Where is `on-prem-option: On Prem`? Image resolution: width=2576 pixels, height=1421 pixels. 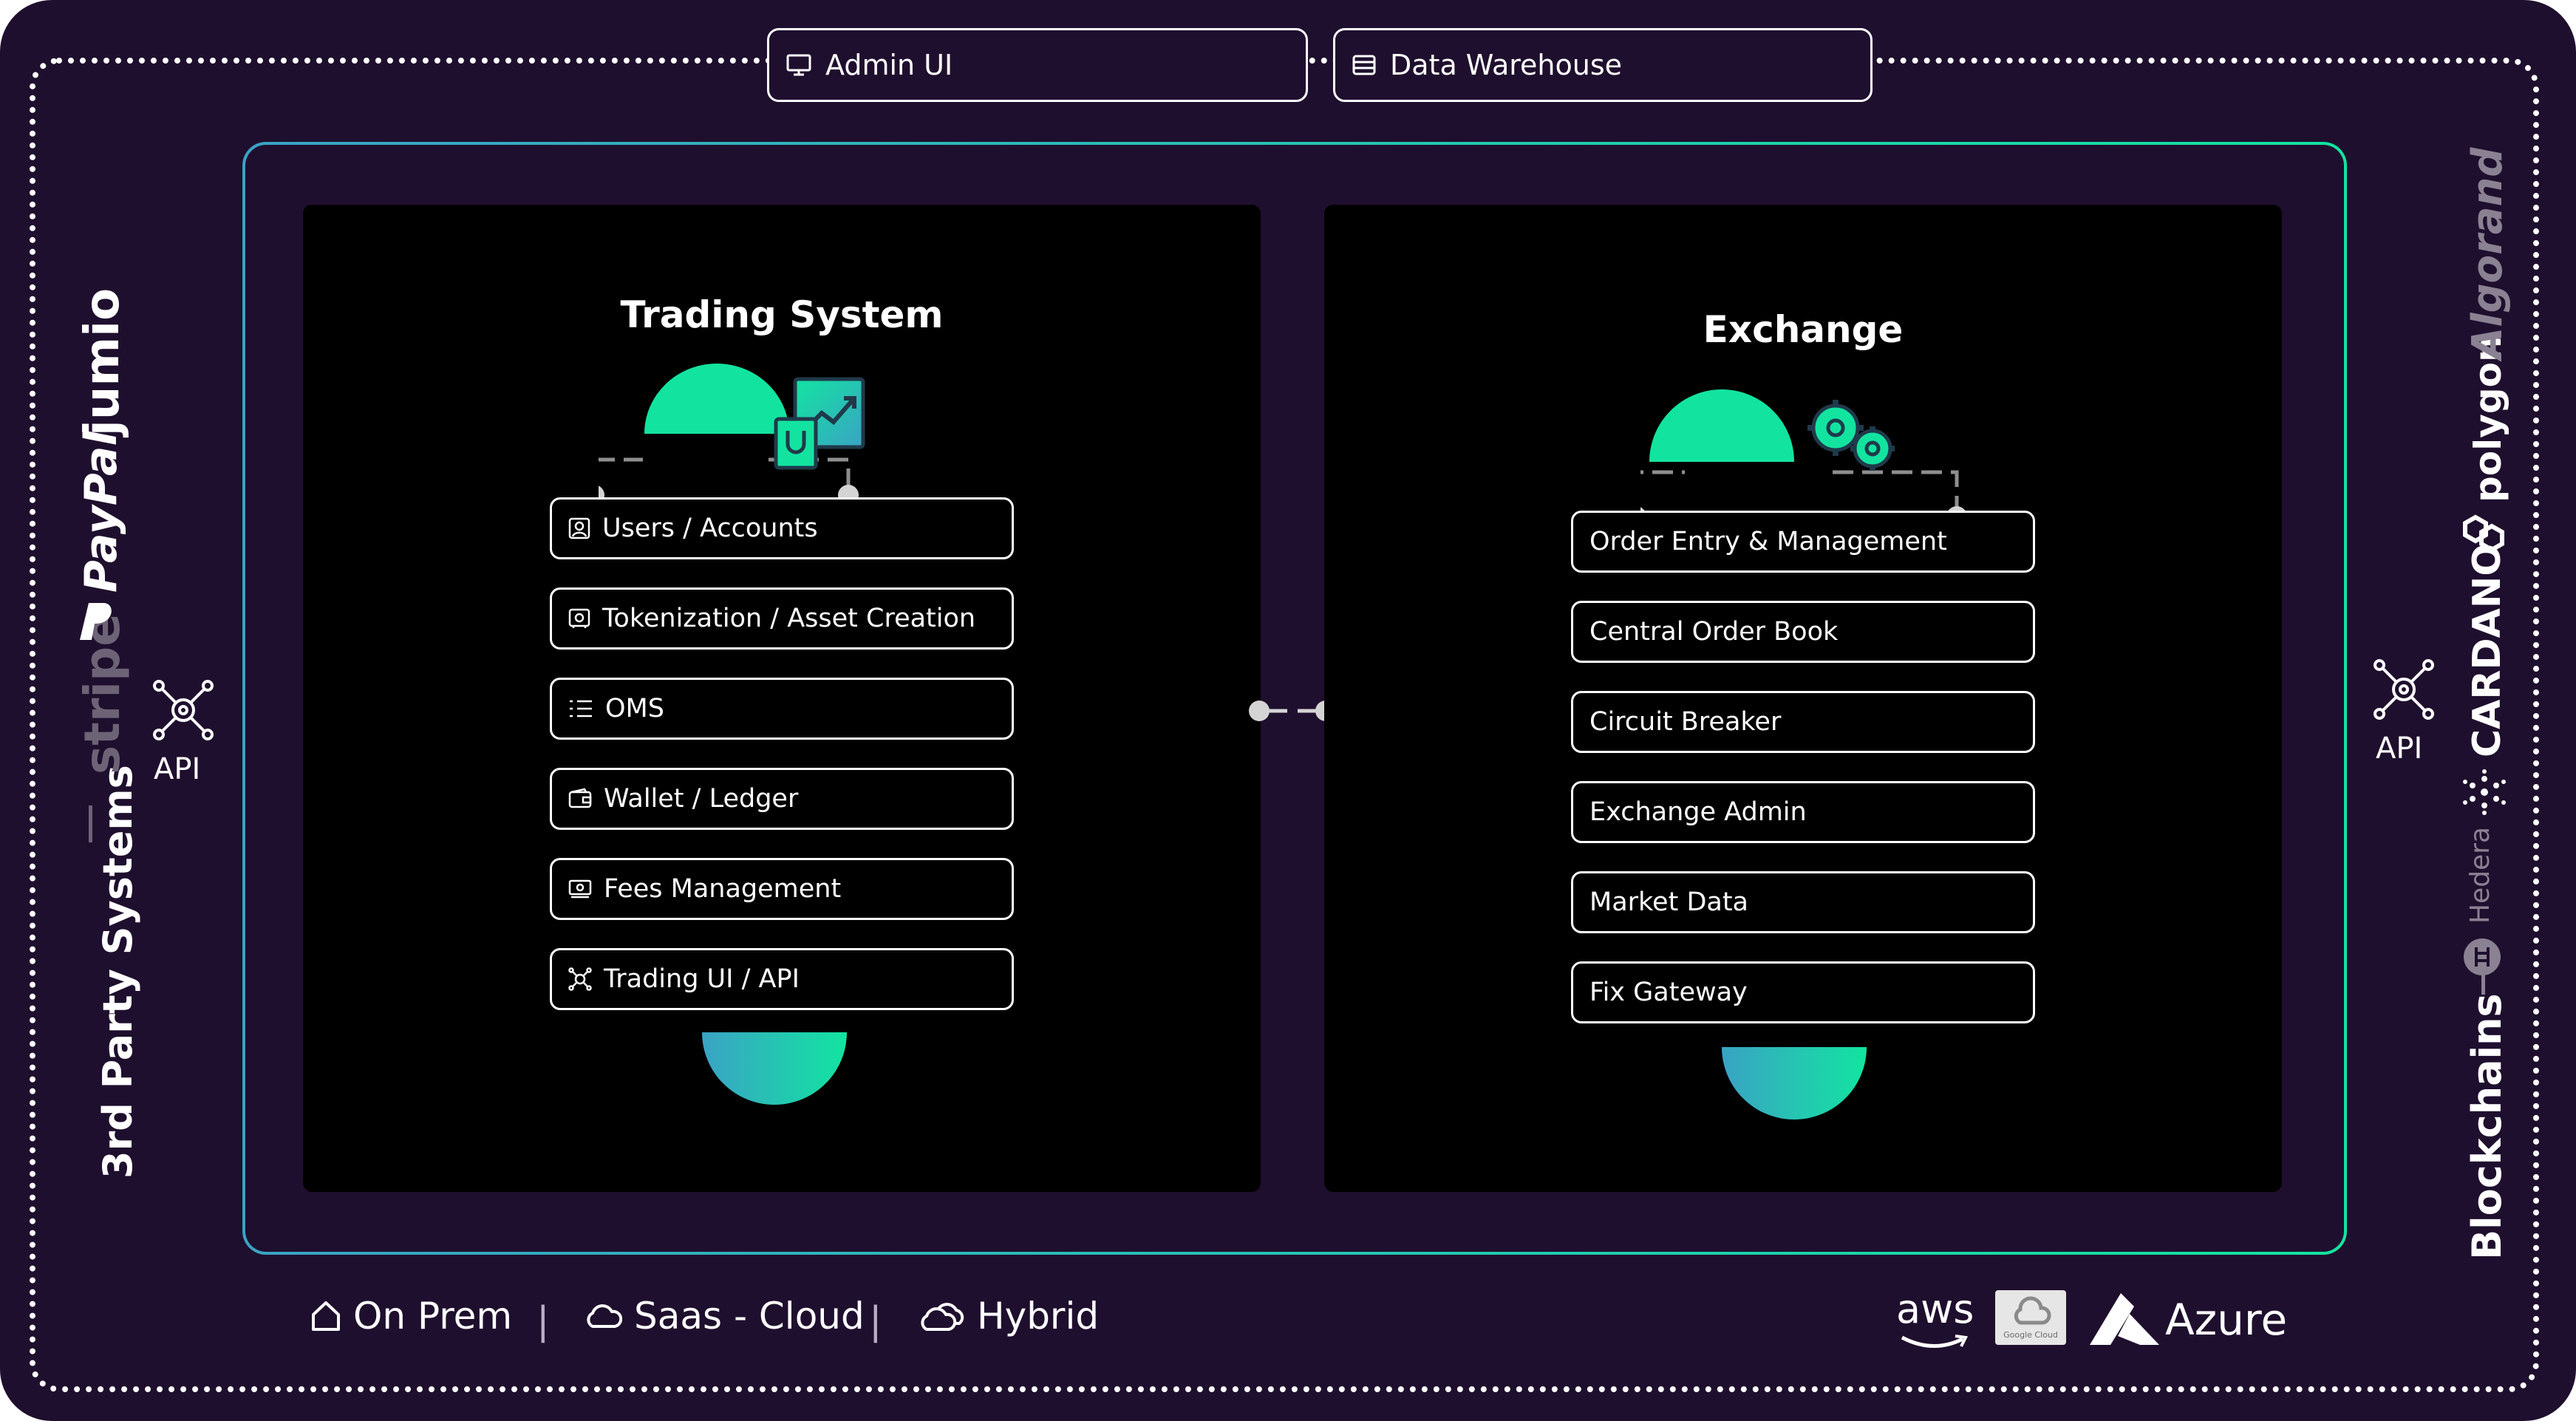
on-prem-option: On Prem is located at coordinates (411, 1316).